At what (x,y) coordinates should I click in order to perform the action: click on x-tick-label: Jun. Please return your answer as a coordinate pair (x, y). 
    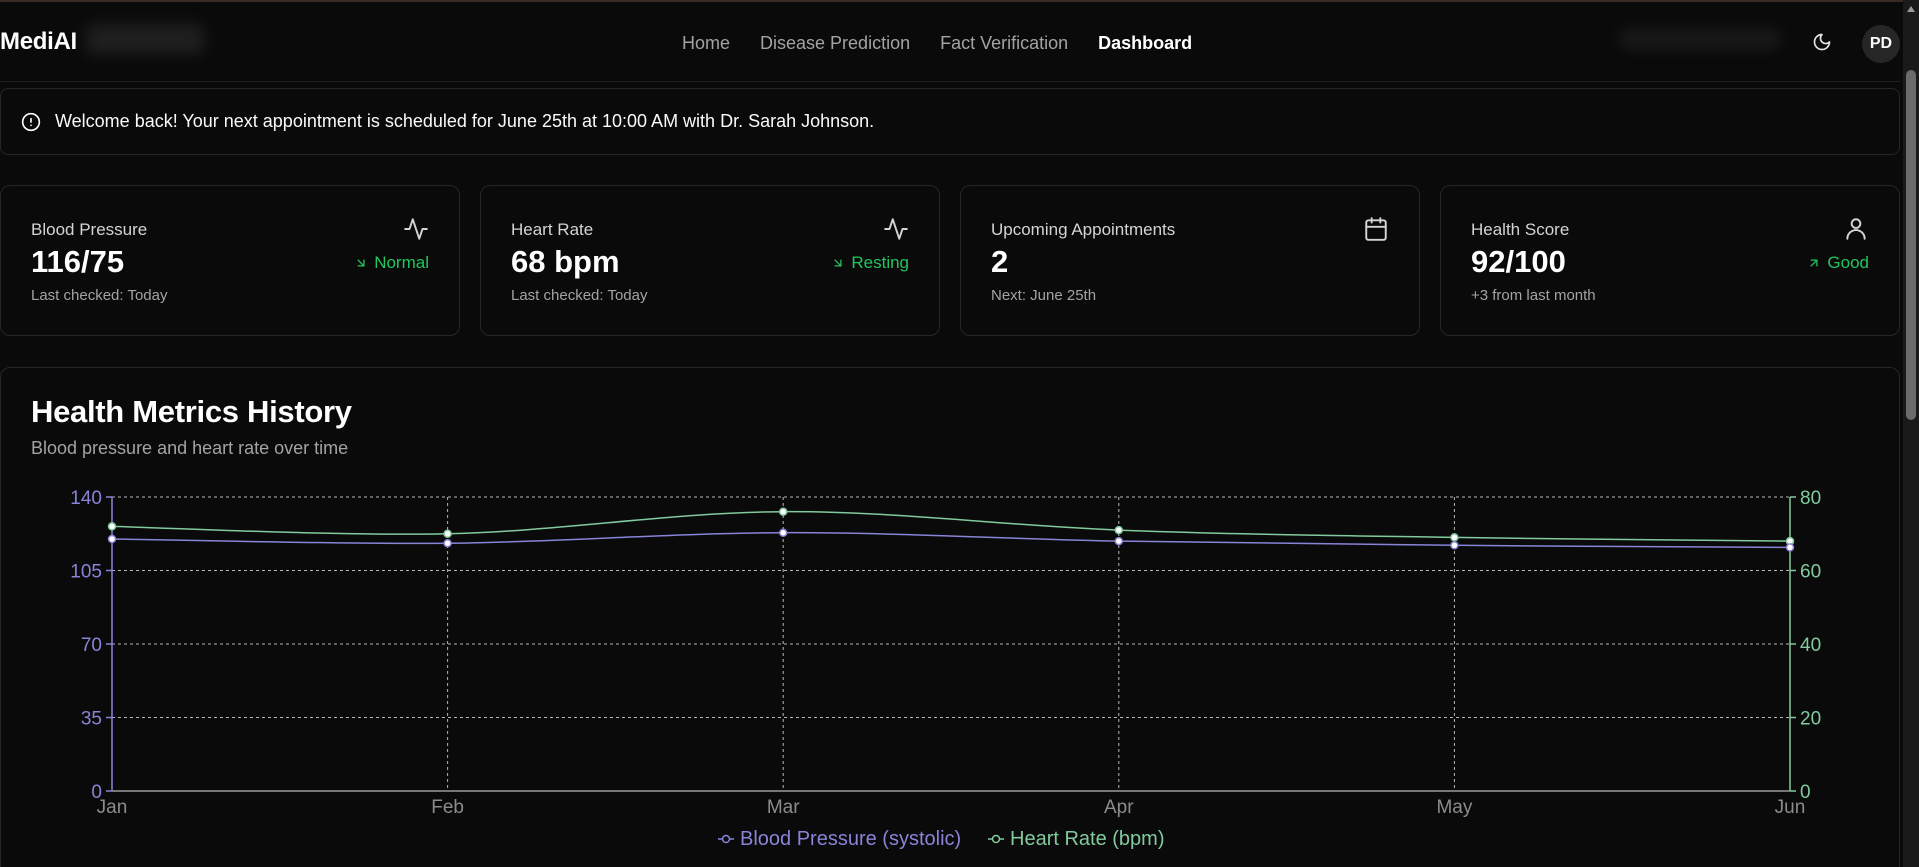
    Looking at the image, I should click on (1790, 807).